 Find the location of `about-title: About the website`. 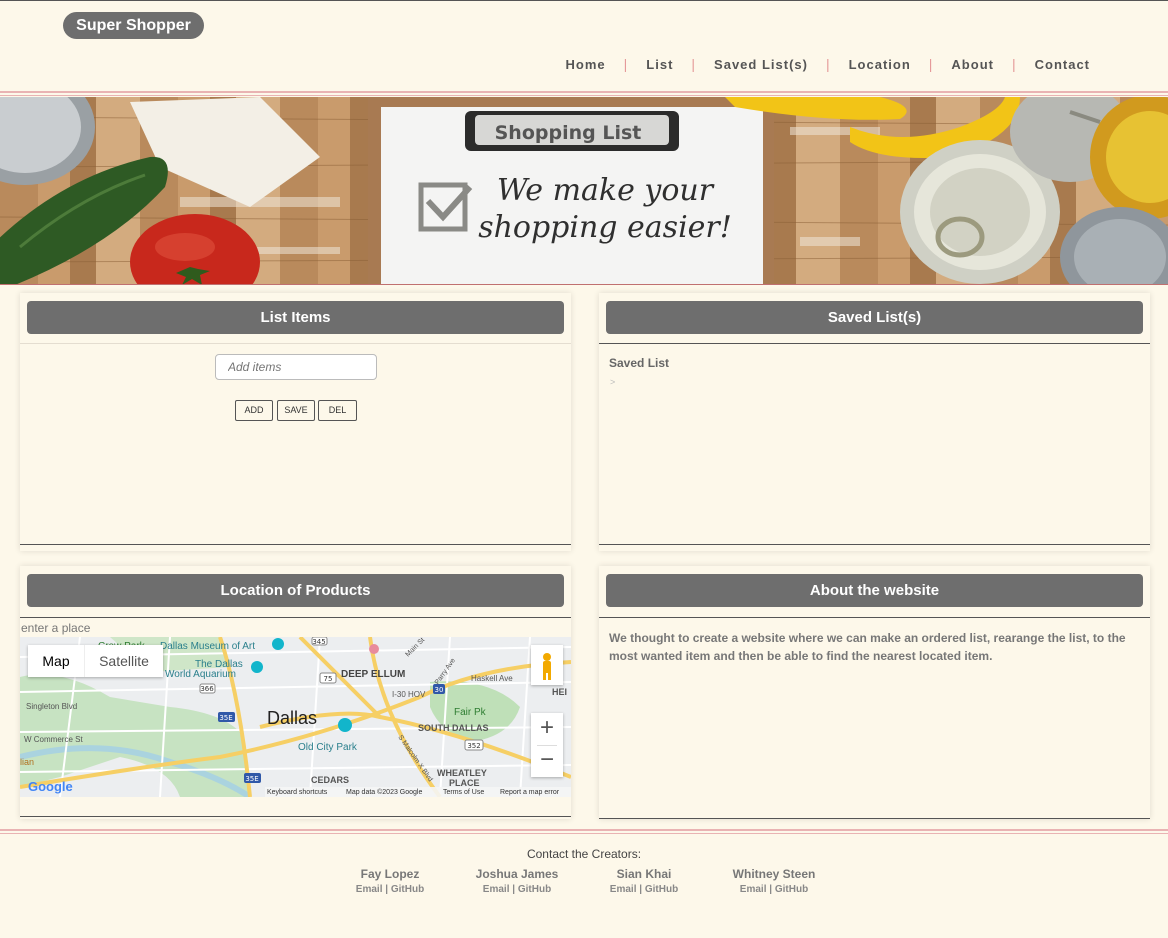

about-title: About the website is located at coordinates (874, 590).